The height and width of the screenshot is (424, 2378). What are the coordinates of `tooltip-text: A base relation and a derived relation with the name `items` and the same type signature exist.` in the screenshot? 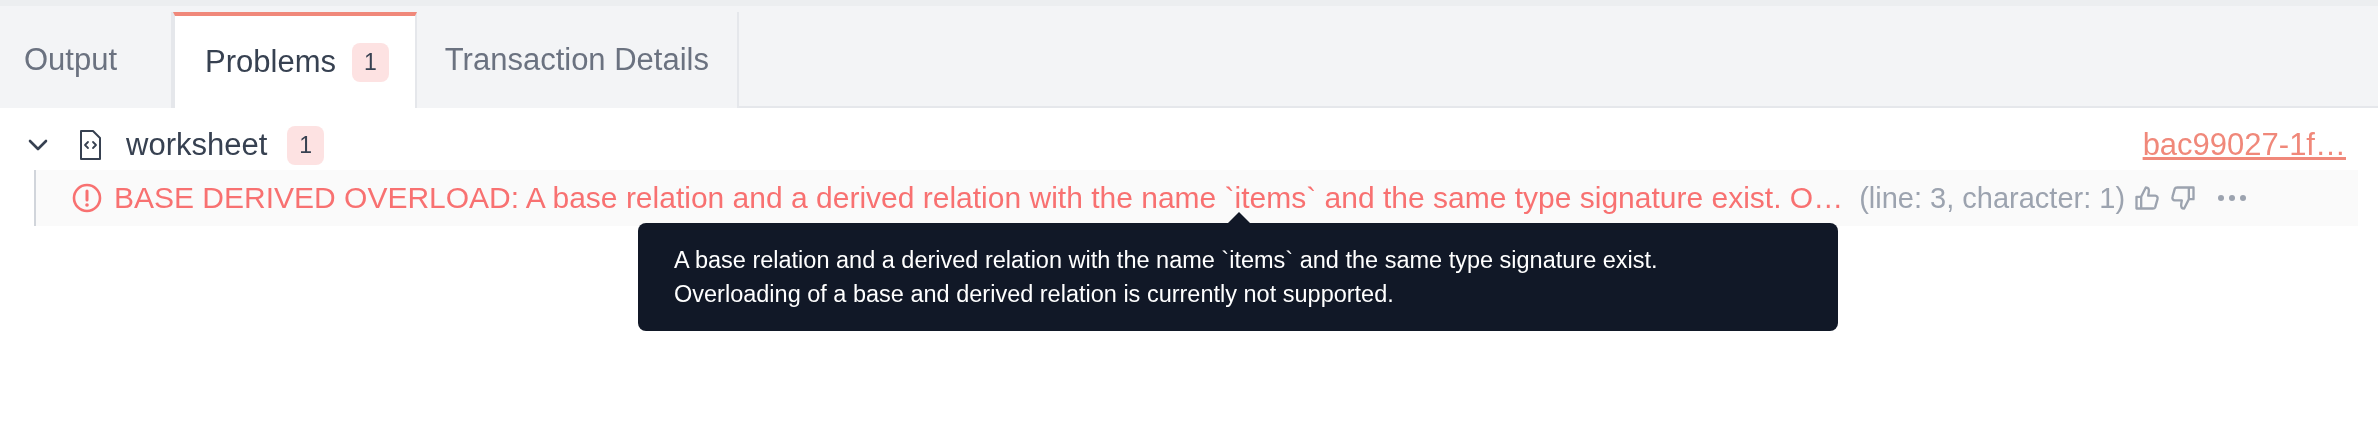 It's located at (1166, 260).